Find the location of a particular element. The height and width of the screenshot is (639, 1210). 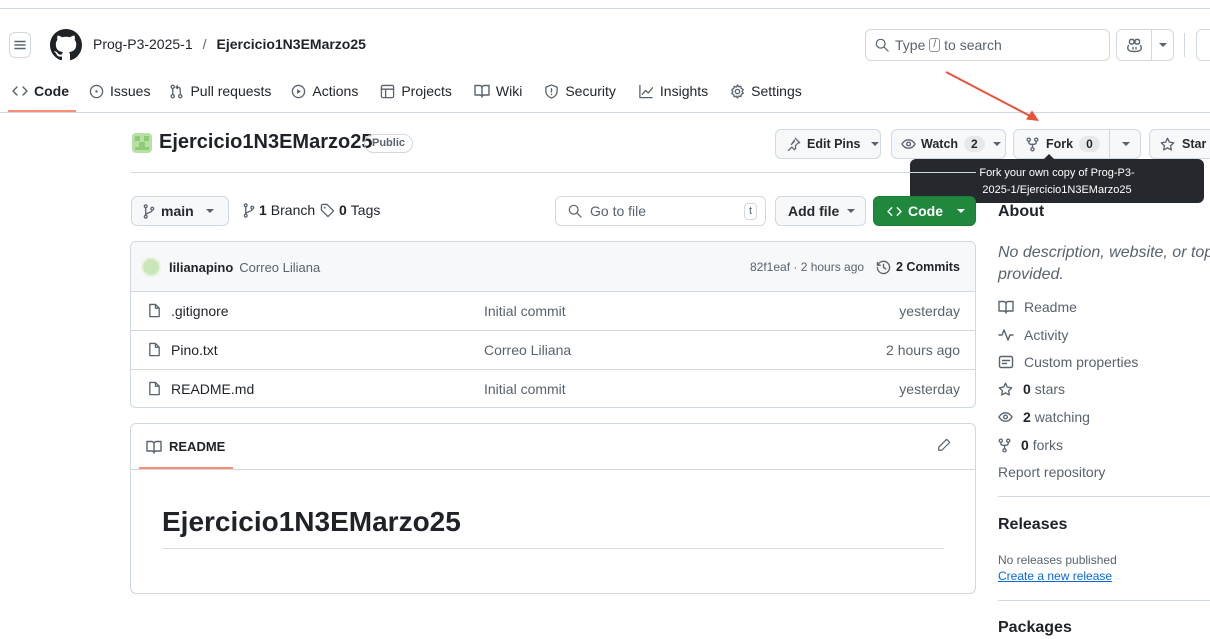

pencil-icon is located at coordinates (944, 444).